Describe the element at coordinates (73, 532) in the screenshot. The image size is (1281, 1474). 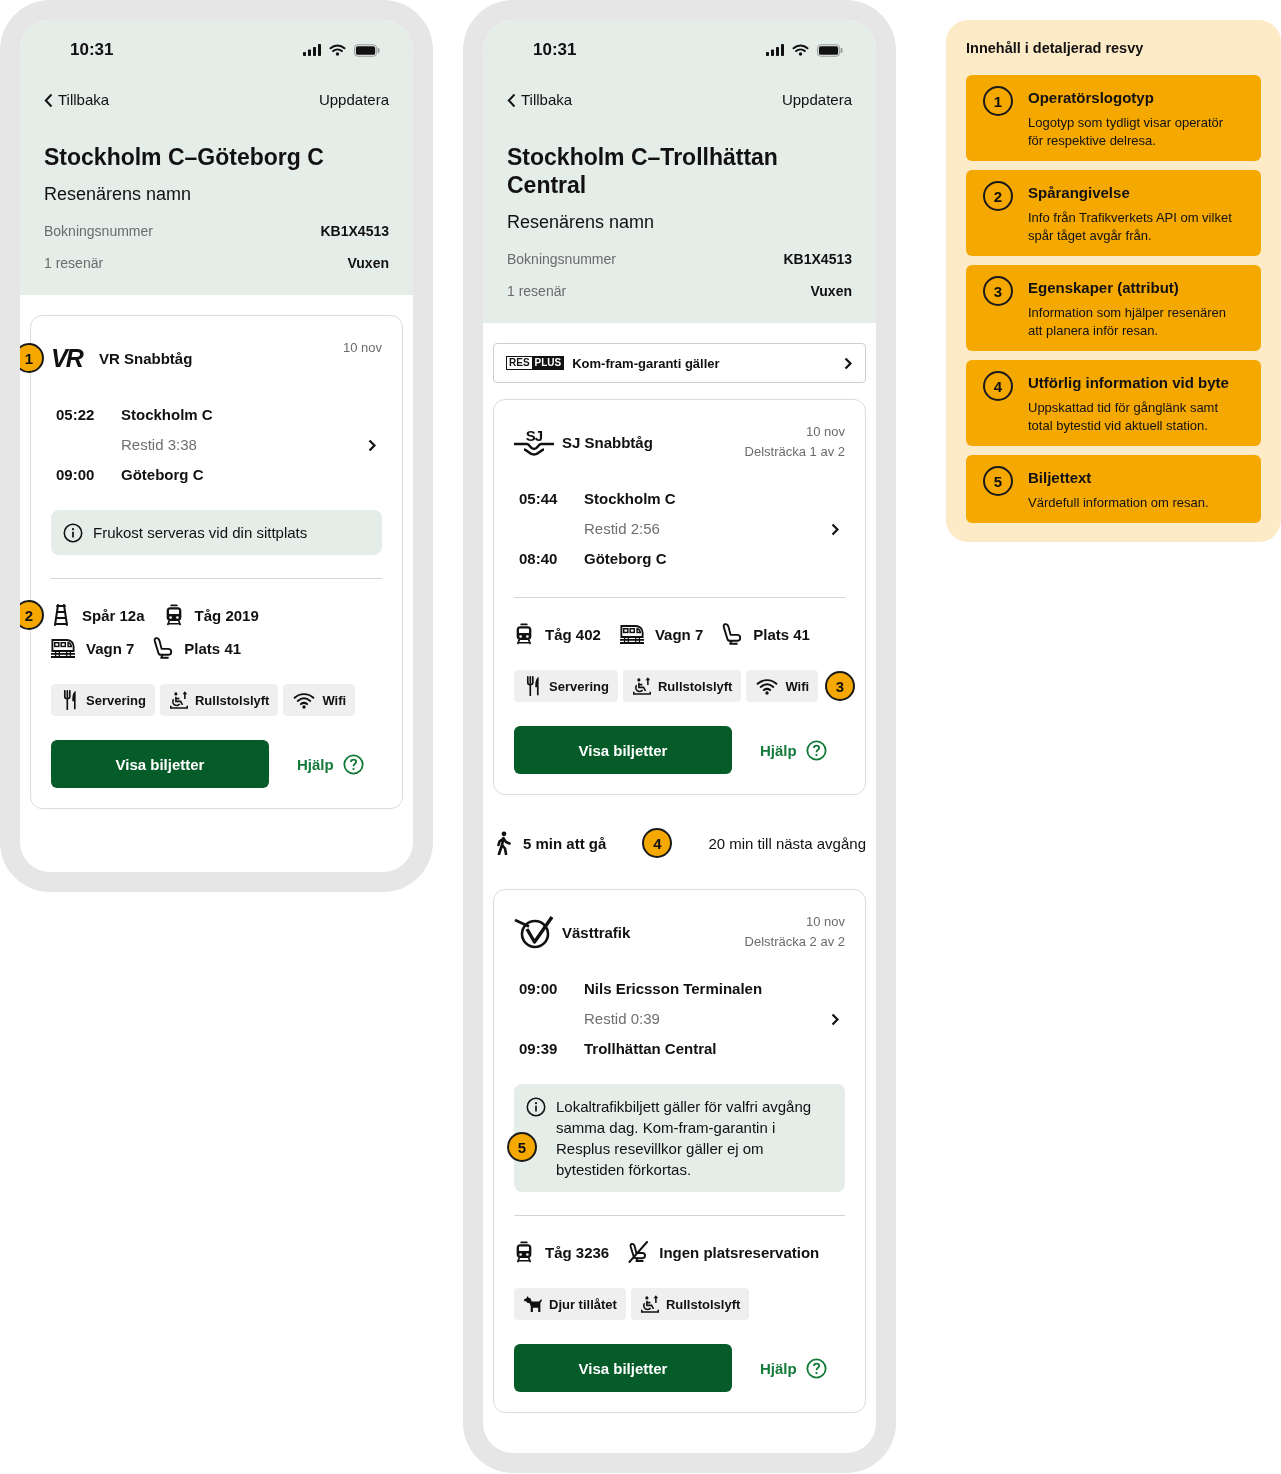
I see `info-icon` at that location.